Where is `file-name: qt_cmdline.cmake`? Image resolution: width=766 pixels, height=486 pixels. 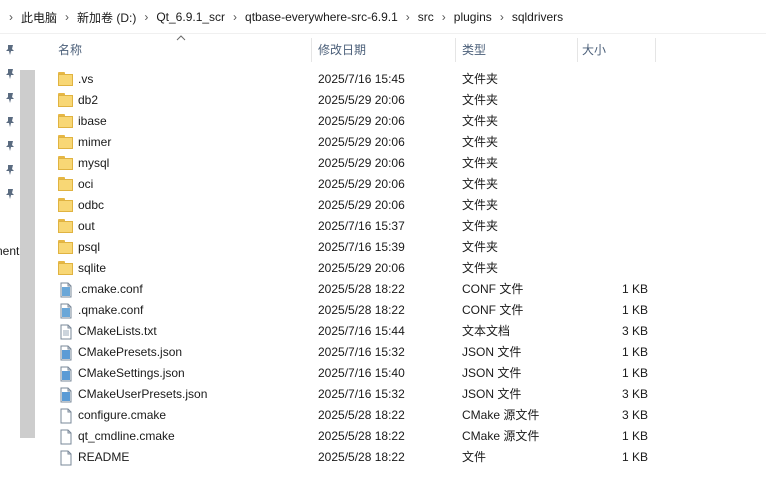 file-name: qt_cmdline.cmake is located at coordinates (126, 436).